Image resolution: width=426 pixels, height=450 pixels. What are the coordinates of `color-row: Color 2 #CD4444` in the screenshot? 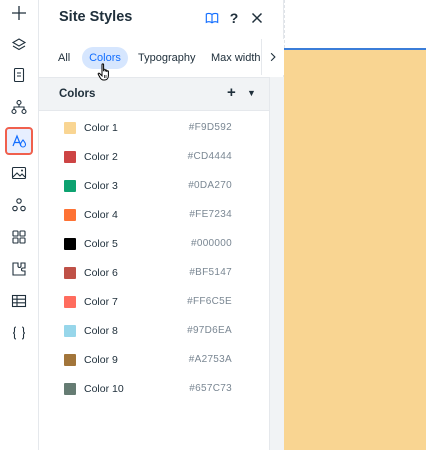 It's located at (154, 157).